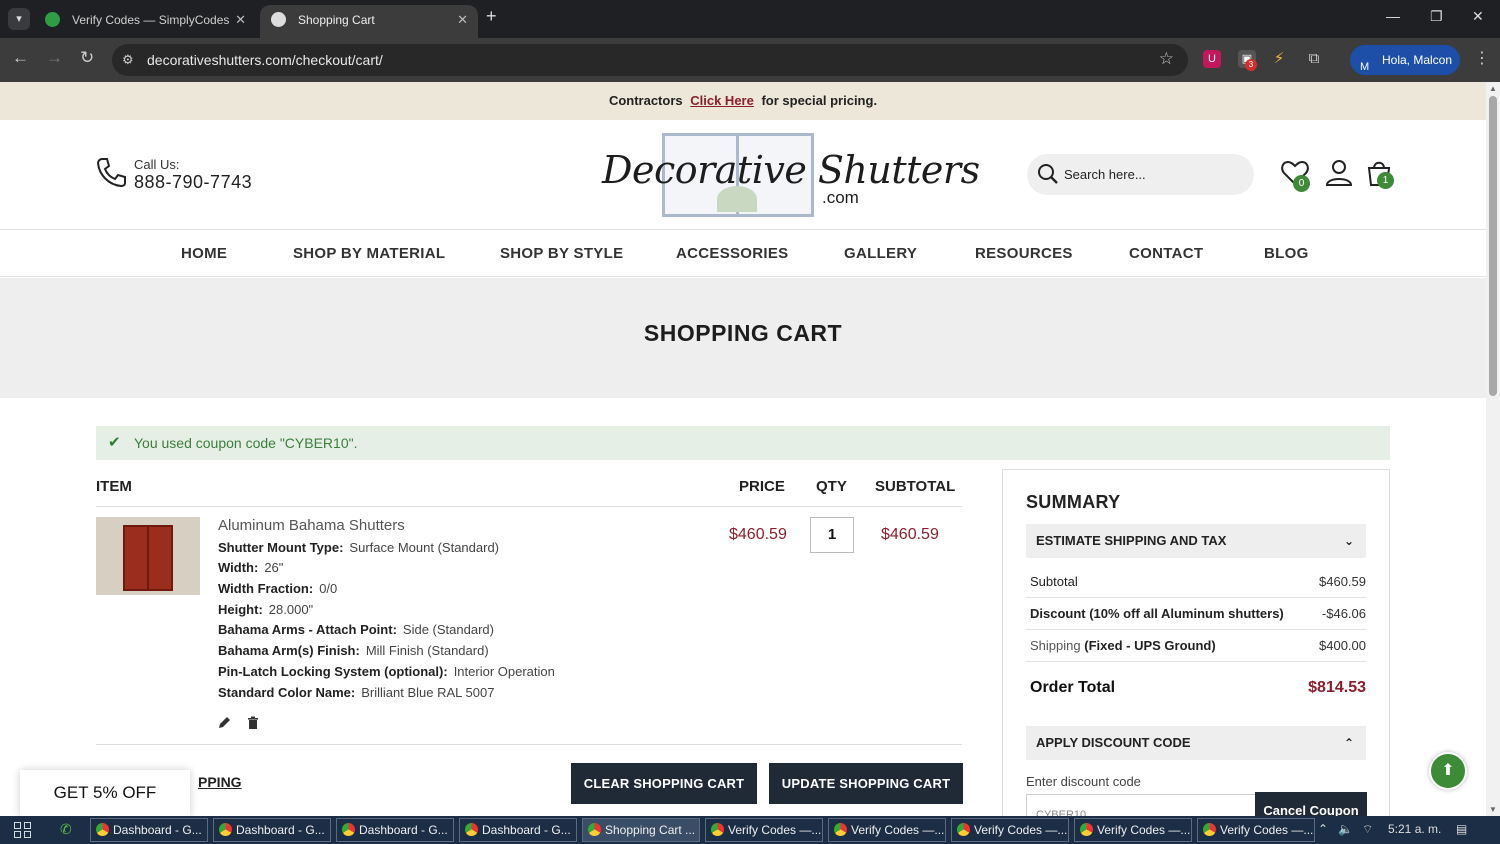  What do you see at coordinates (1286, 253) in the screenshot?
I see `nav-blog: BLOG` at bounding box center [1286, 253].